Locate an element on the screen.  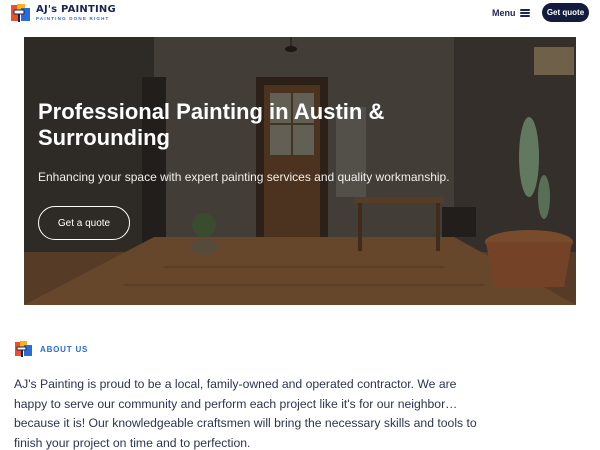
menu-label: Menu is located at coordinates (504, 13).